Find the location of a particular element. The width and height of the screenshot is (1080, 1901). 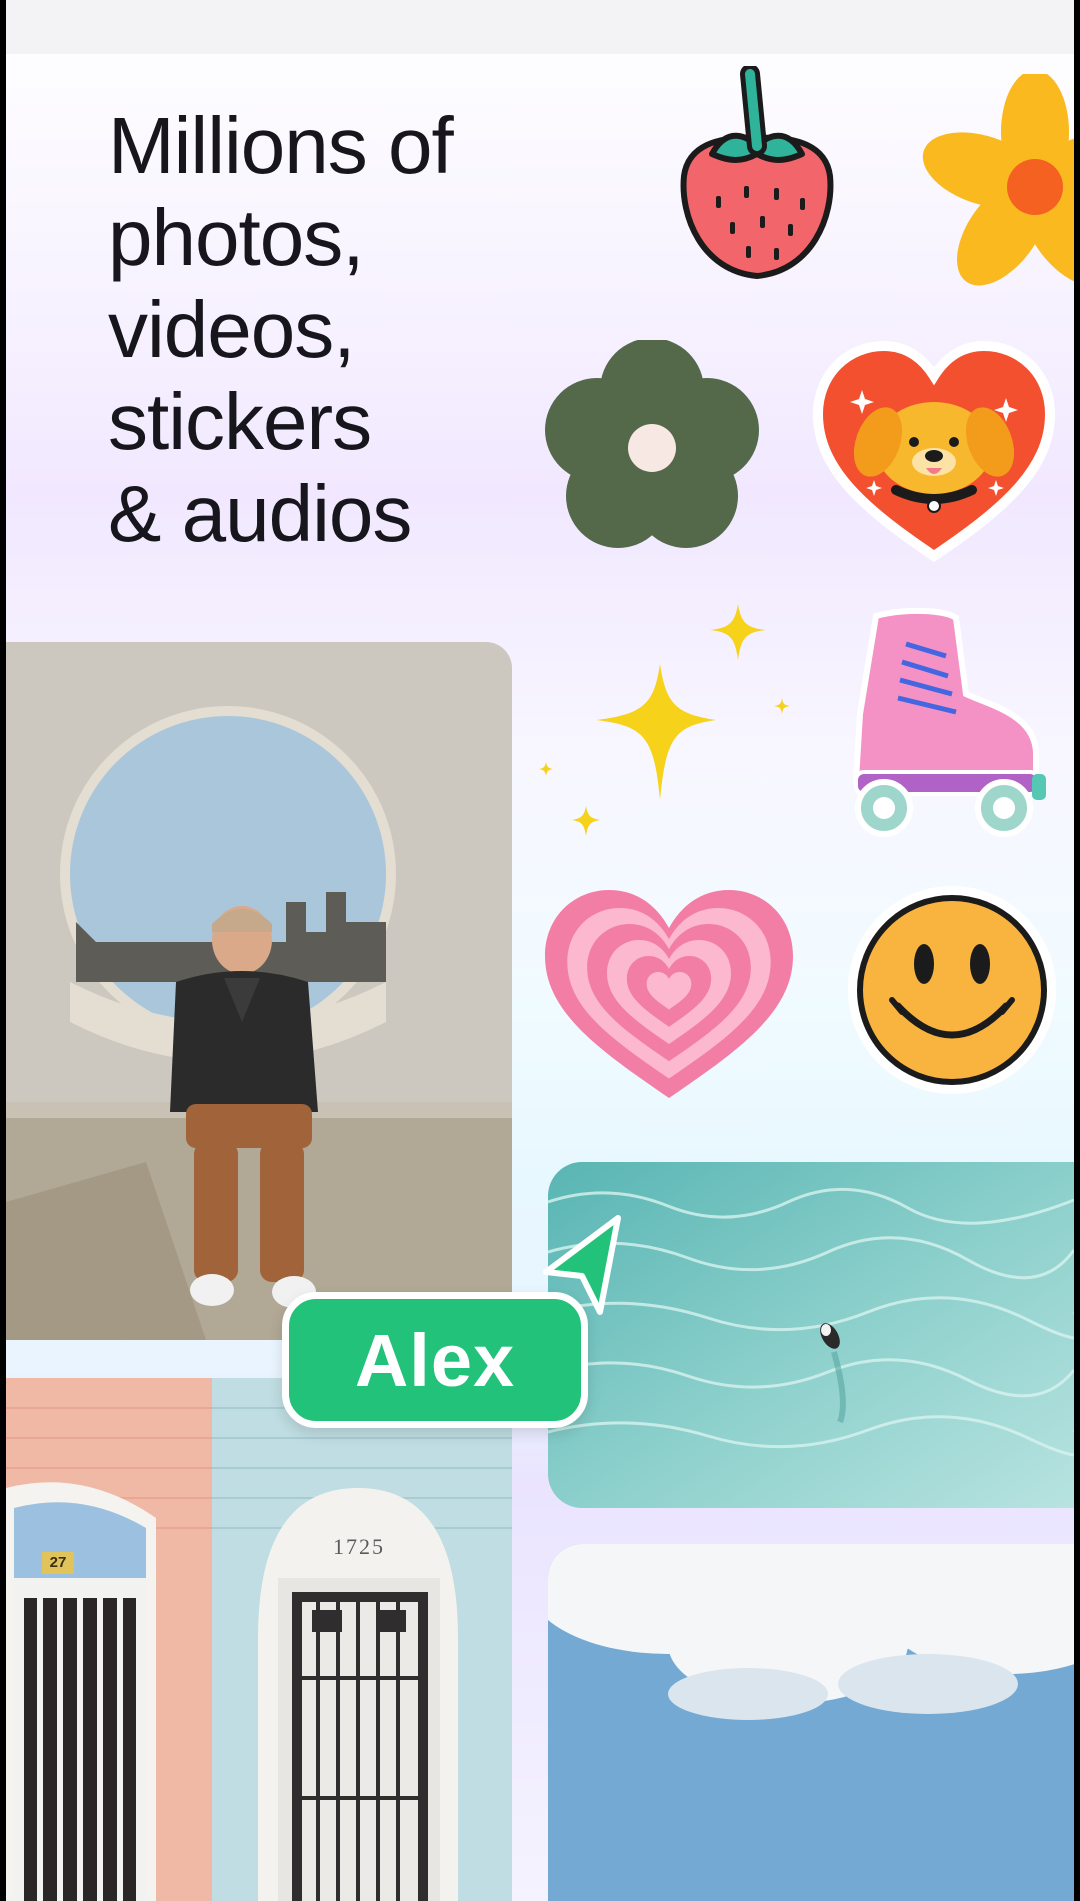

headline-line: stickers is located at coordinates (240, 421).